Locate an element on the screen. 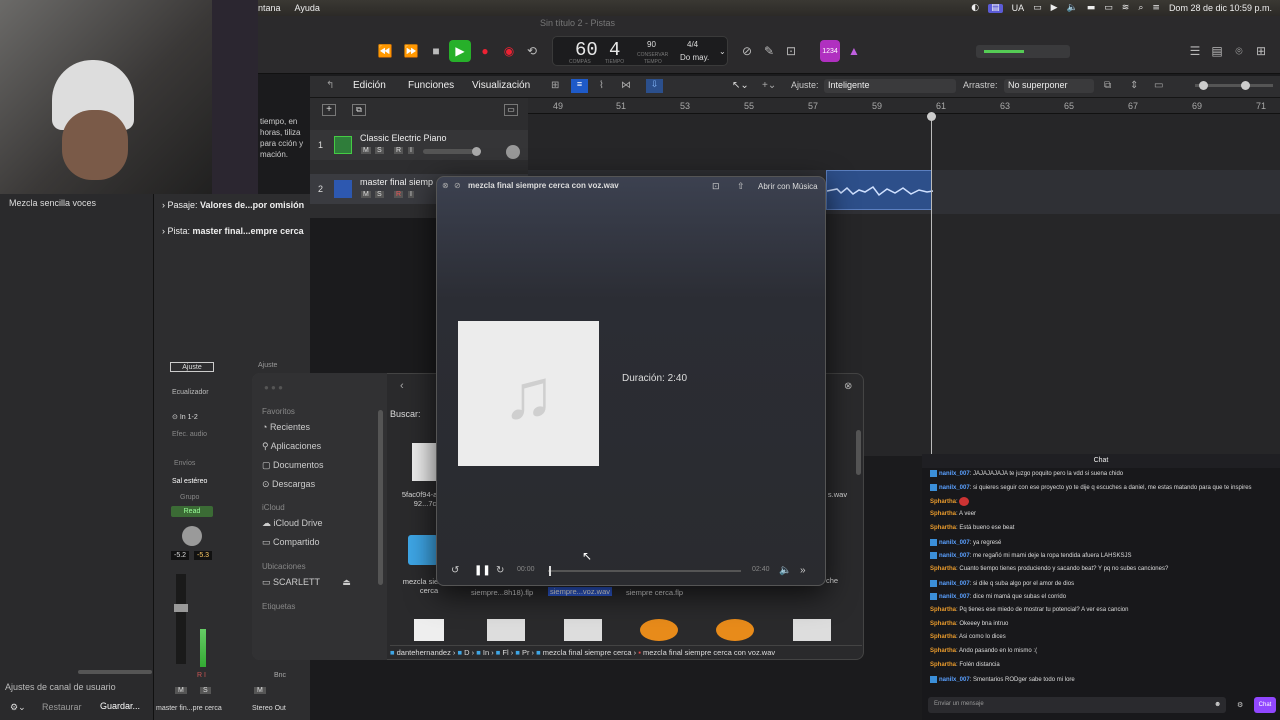 This screenshot has height=720, width=1280. catch-icon: ⇩ is located at coordinates (654, 86).